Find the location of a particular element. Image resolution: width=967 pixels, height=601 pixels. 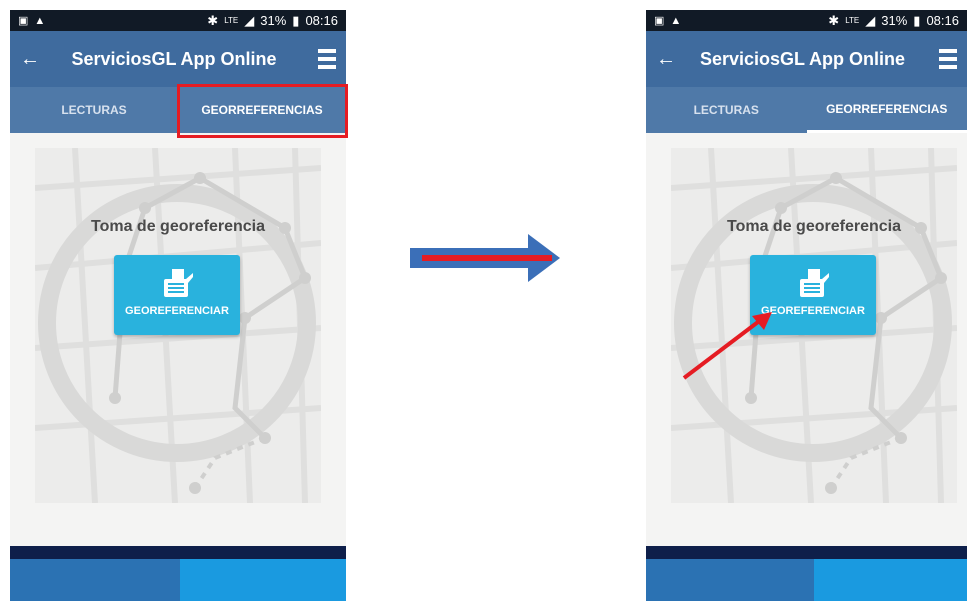

tab-bar: LECTURAS GEORREFERENCIAS is located at coordinates (806, 110).